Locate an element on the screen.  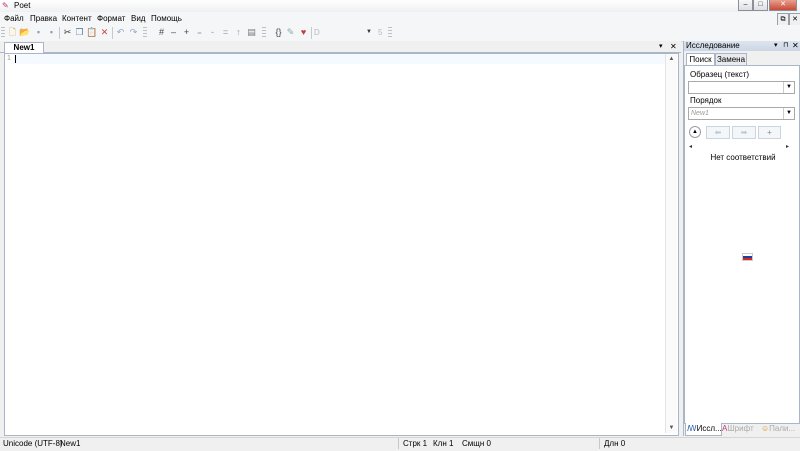
redo-icon: ↷ is located at coordinates (133, 32).